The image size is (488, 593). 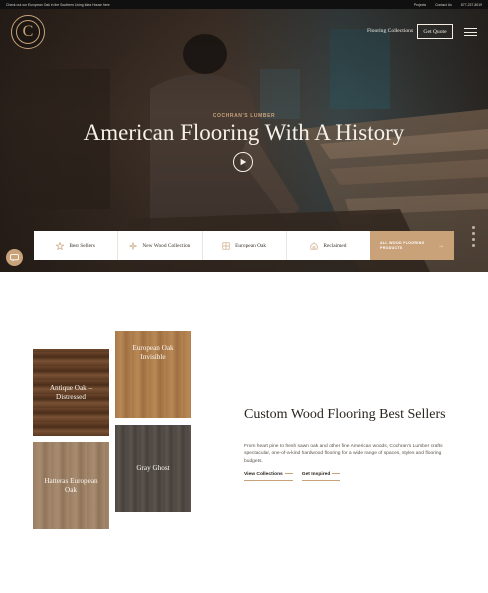 What do you see at coordinates (402, 242) in the screenshot?
I see `all-products-line1: ALL WOOD FLOORING` at bounding box center [402, 242].